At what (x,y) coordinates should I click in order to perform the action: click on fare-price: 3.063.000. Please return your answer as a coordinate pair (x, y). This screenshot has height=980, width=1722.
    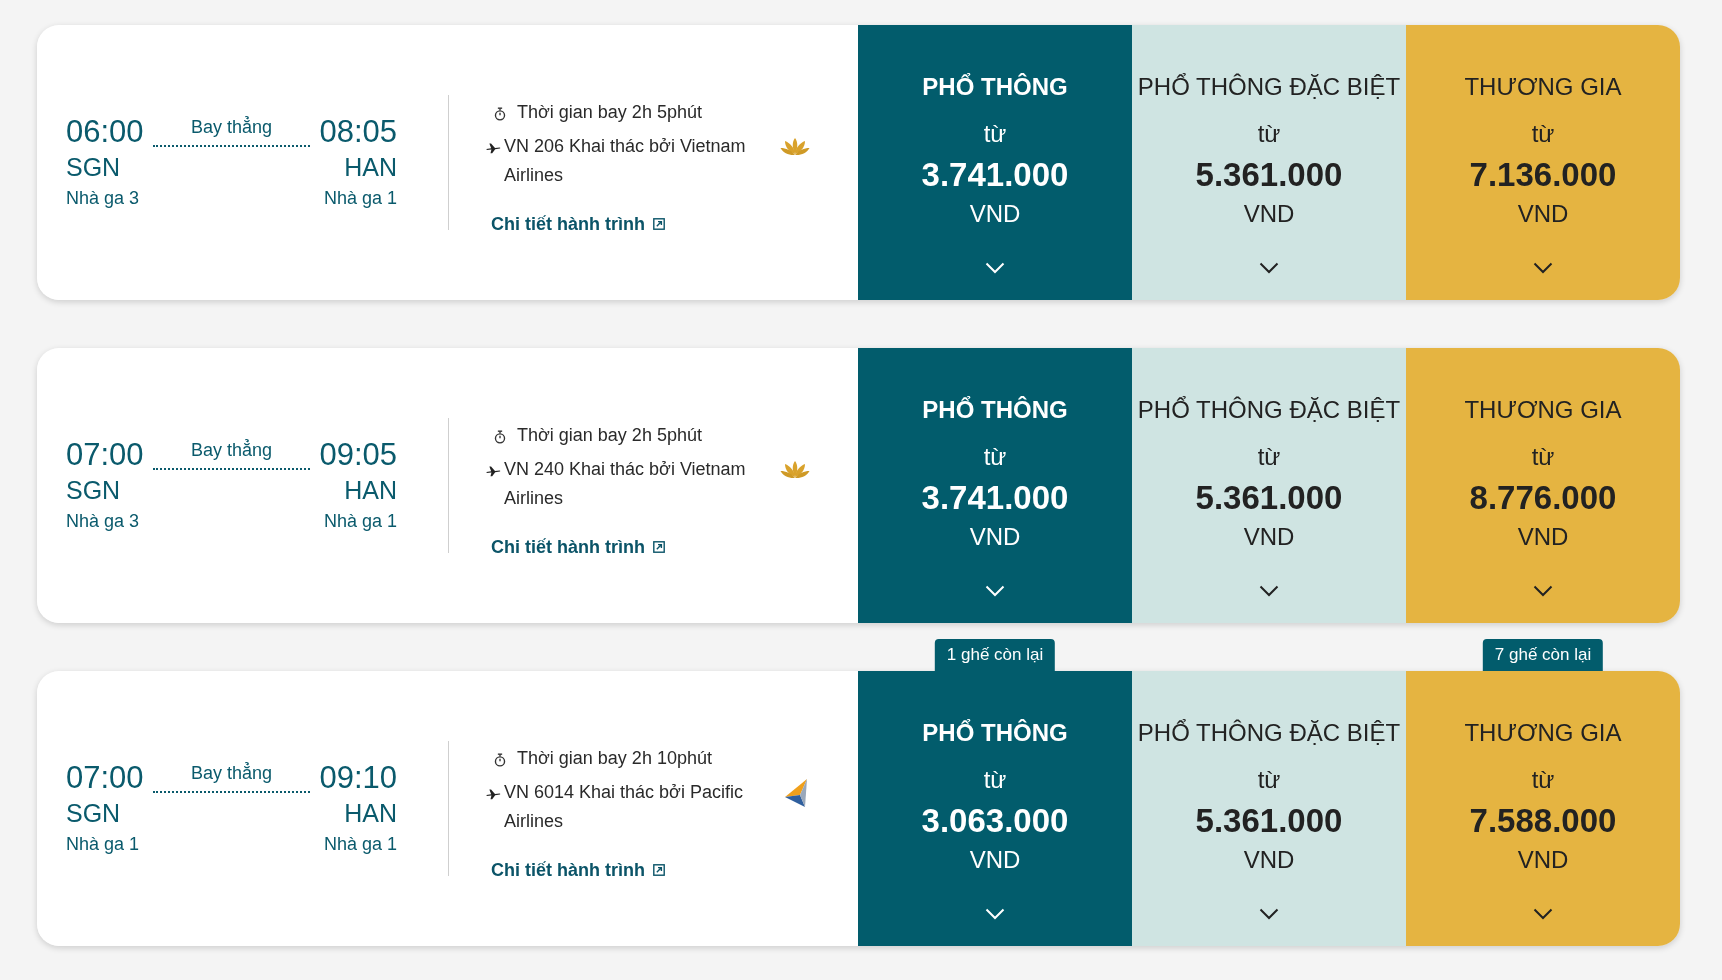
    Looking at the image, I should click on (995, 821).